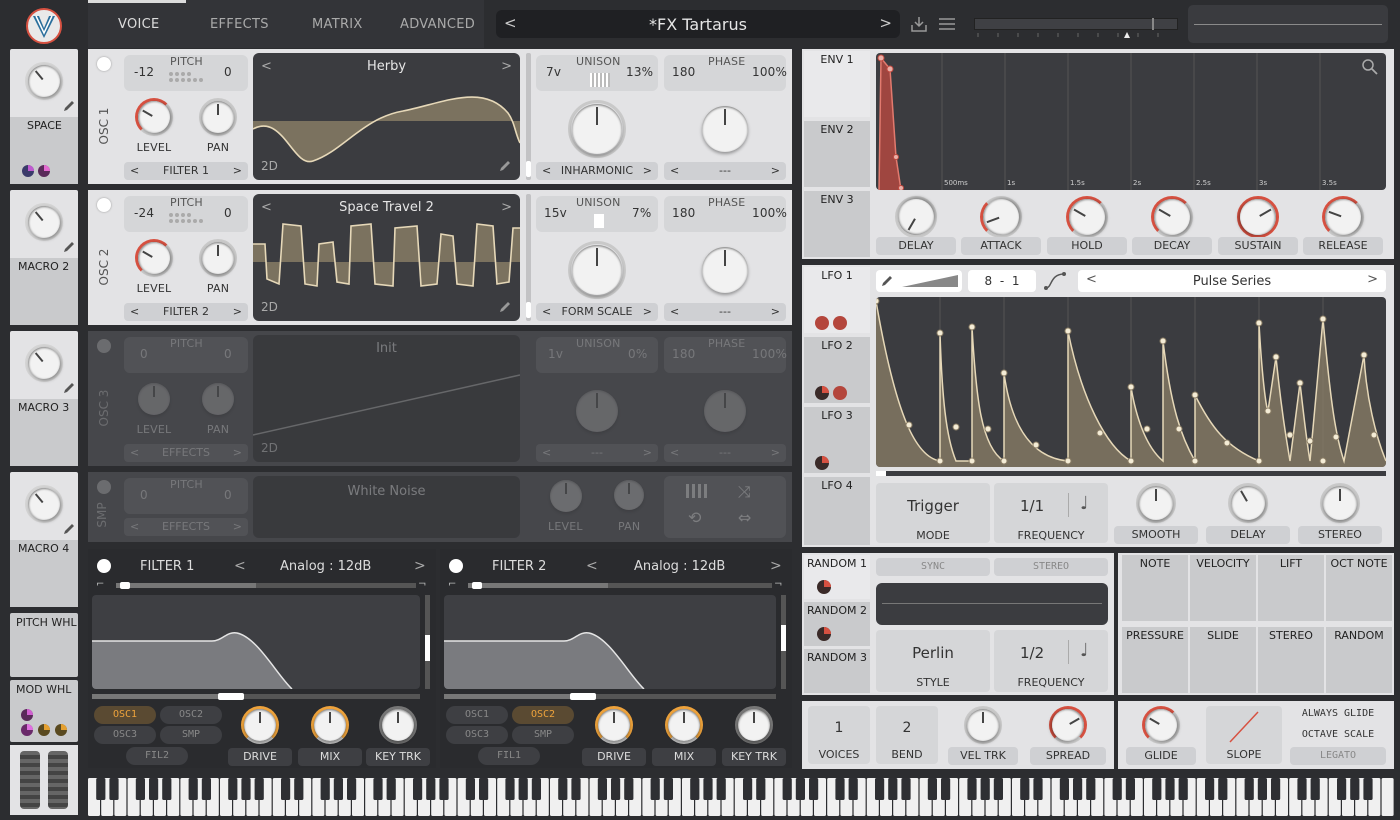 The height and width of the screenshot is (820, 1400). Describe the element at coordinates (44, 780) in the screenshot. I see `pitch-mod-wheels` at that location.